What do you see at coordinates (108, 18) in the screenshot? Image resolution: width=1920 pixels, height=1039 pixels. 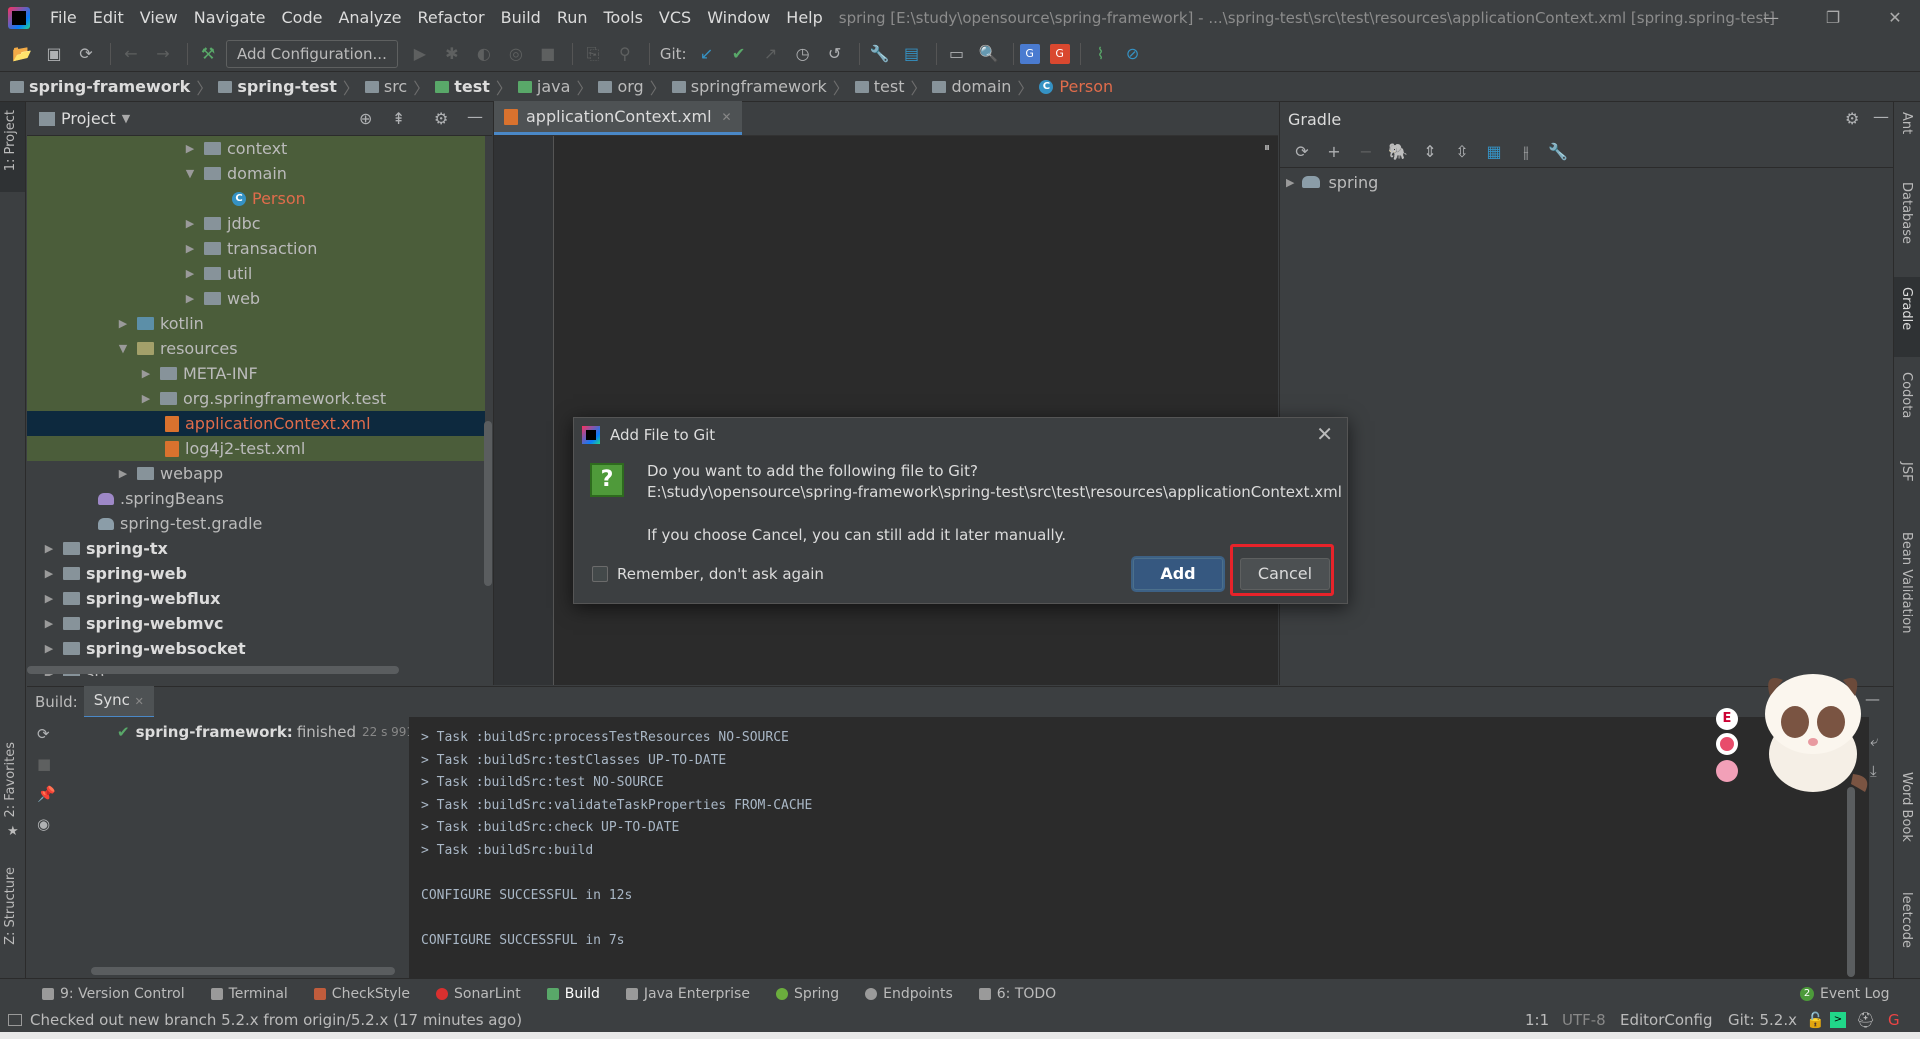 I see `menu-edit: Edit` at bounding box center [108, 18].